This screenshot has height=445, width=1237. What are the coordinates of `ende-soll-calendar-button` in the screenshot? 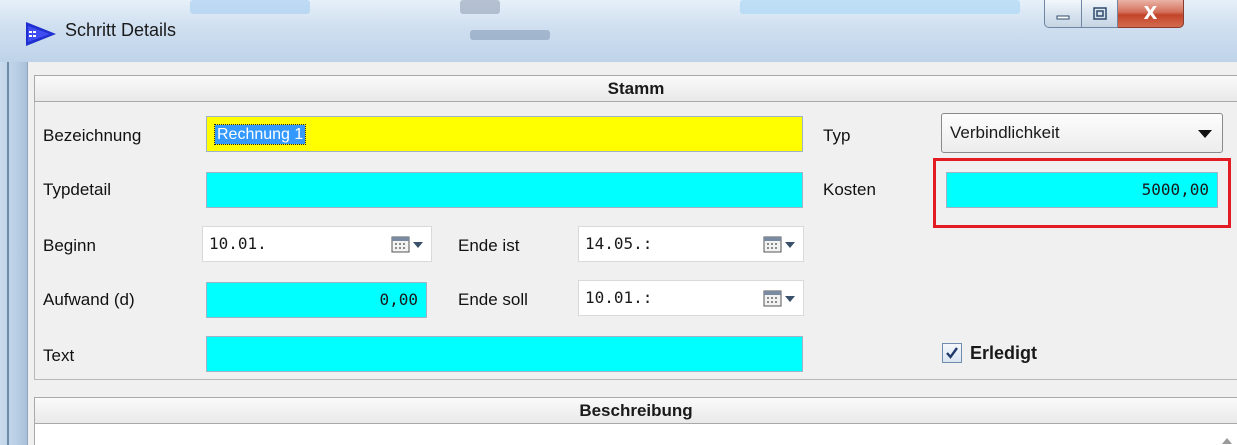 It's located at (781, 299).